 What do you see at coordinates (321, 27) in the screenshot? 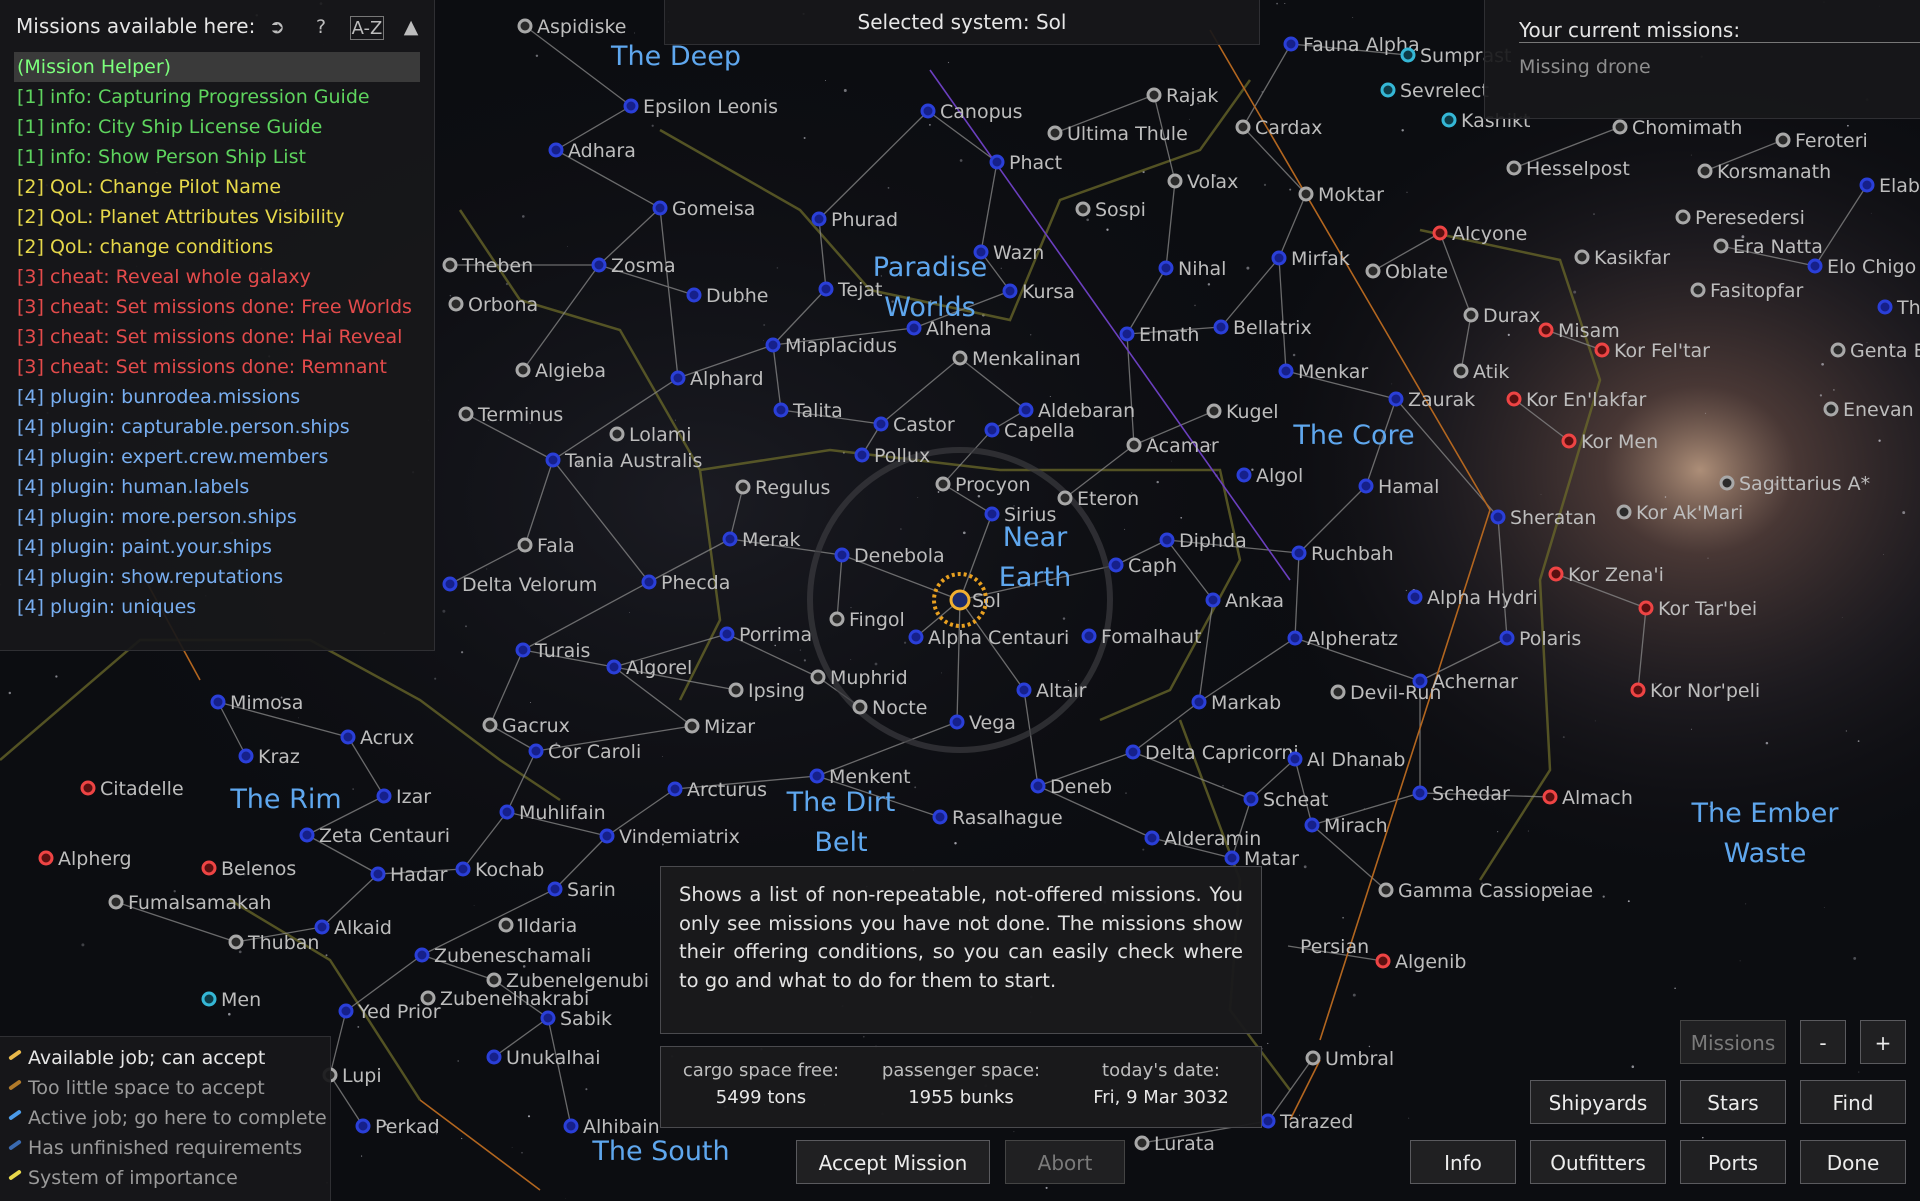
I see `help-icon: ?` at bounding box center [321, 27].